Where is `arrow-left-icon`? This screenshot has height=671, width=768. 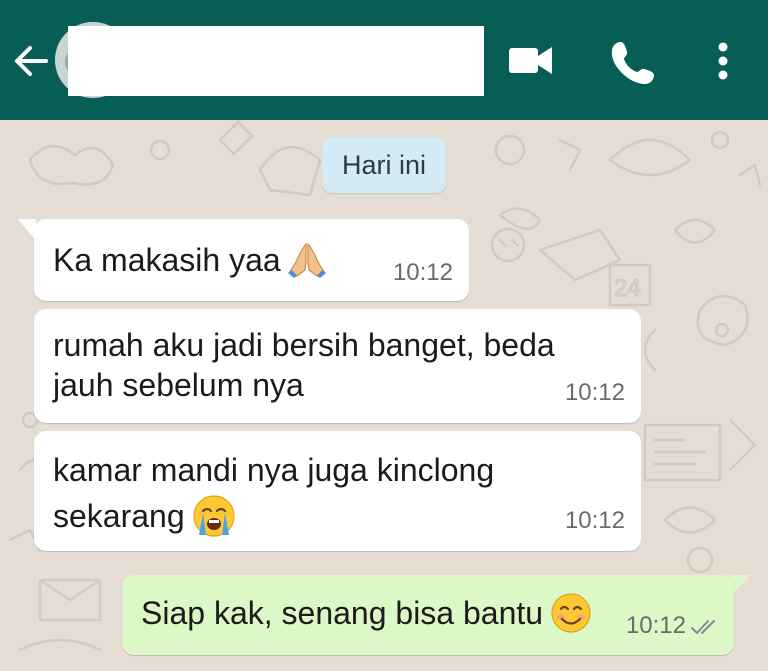 arrow-left-icon is located at coordinates (31, 61).